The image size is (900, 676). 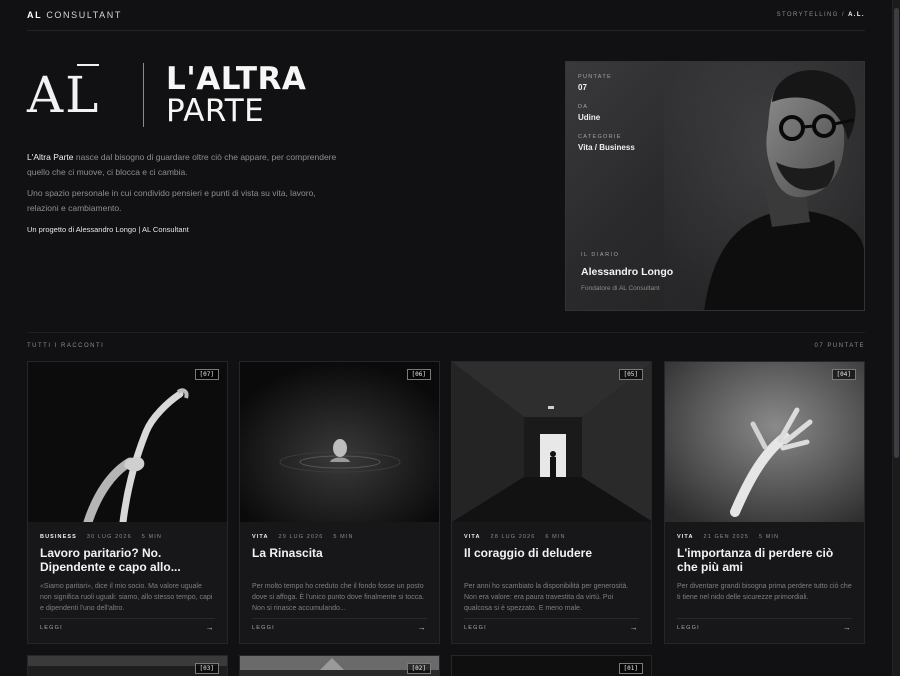 I want to click on hero-title-line2: PARTE, so click(x=215, y=111).